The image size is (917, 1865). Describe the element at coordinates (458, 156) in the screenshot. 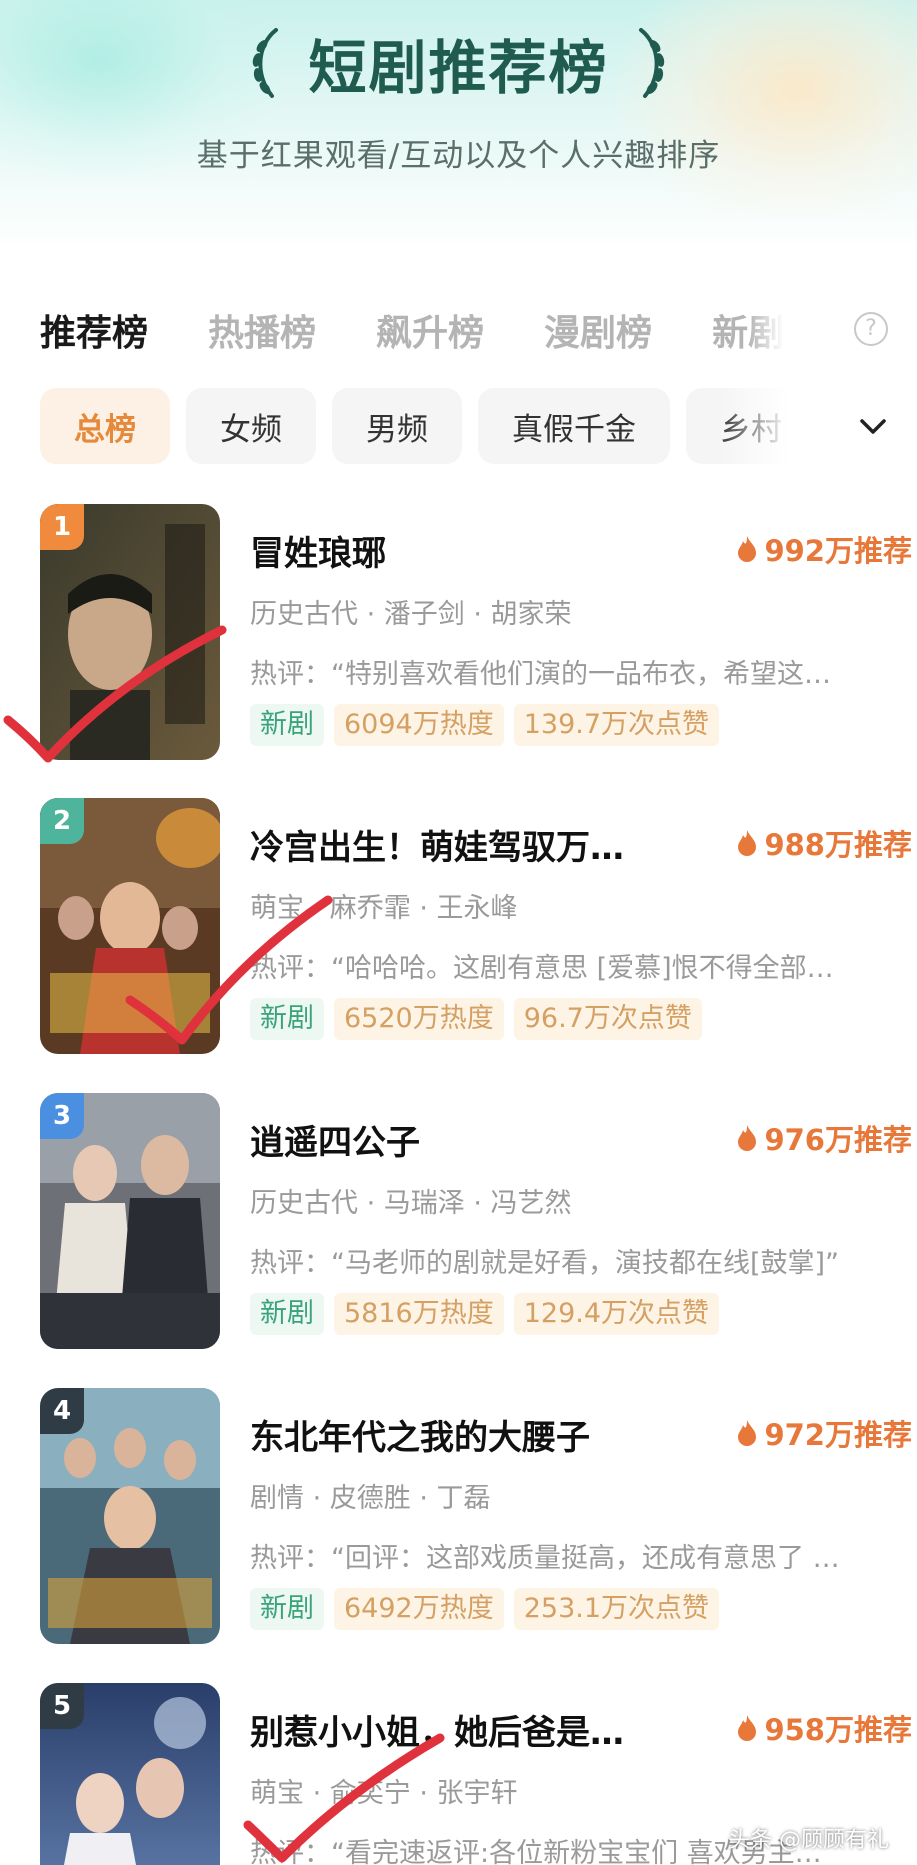

I see `page-subtitle: 基于红果观看/互动以及个人兴趣排序` at that location.